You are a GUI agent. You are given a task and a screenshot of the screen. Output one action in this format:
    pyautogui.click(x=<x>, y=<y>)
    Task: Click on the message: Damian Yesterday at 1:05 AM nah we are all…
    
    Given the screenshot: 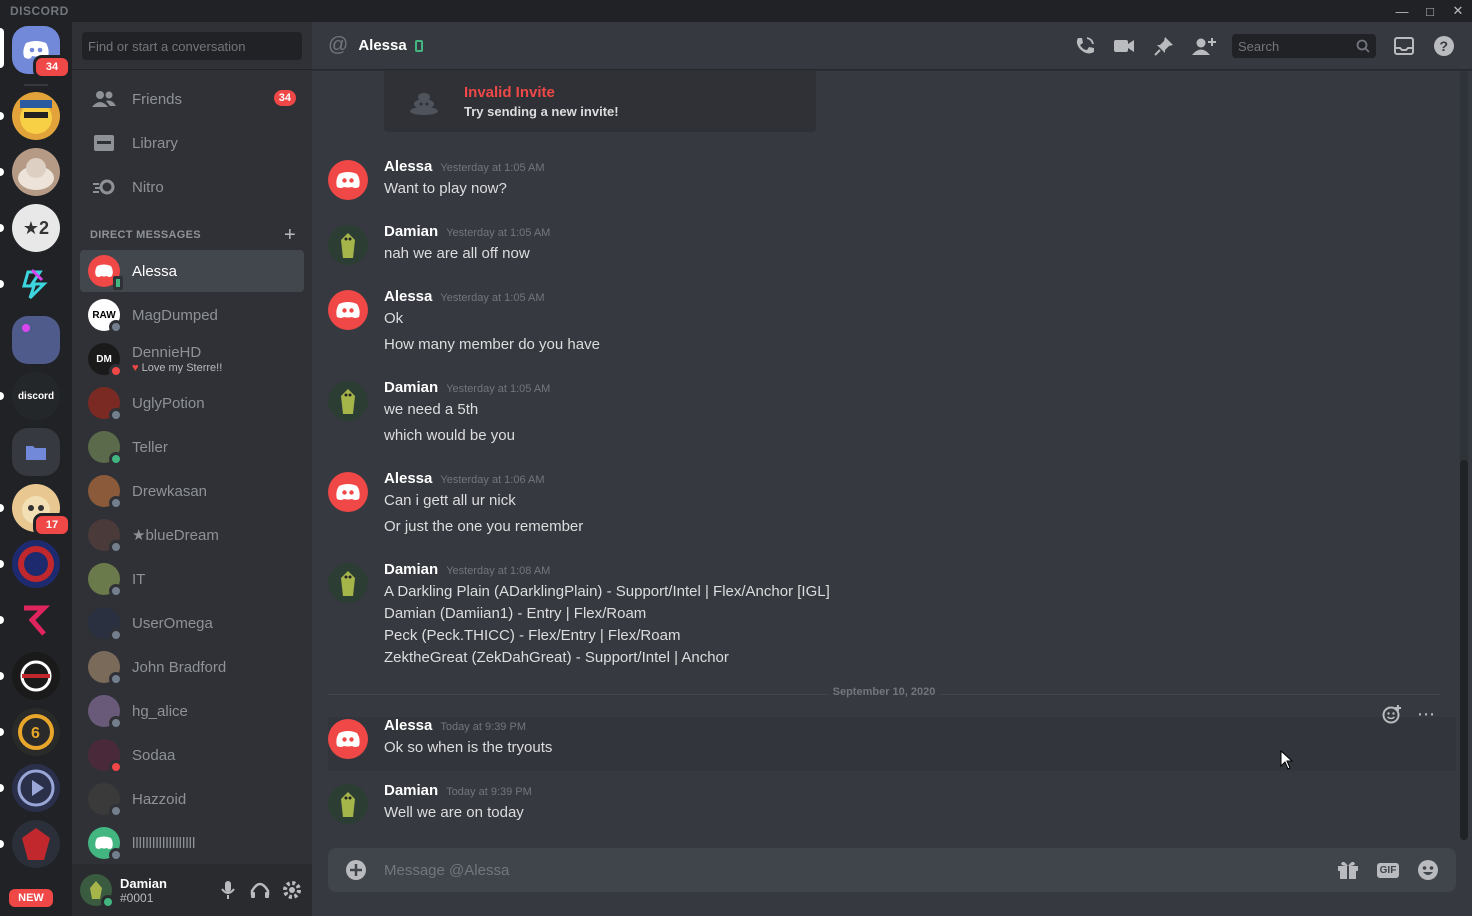 What is the action you would take?
    pyautogui.click(x=892, y=250)
    